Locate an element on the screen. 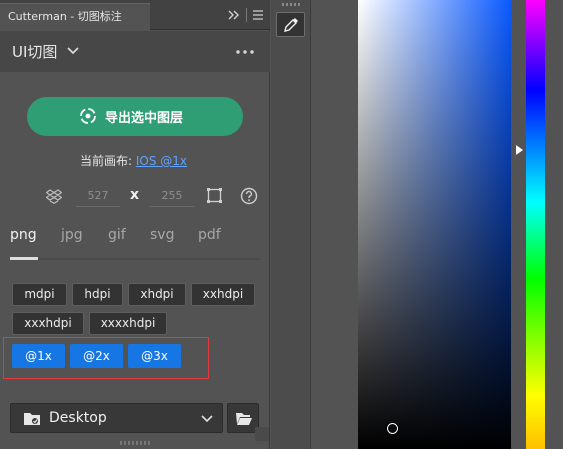 This screenshot has height=449, width=563. export-selected-layers-button: 导出选中图层 is located at coordinates (135, 116).